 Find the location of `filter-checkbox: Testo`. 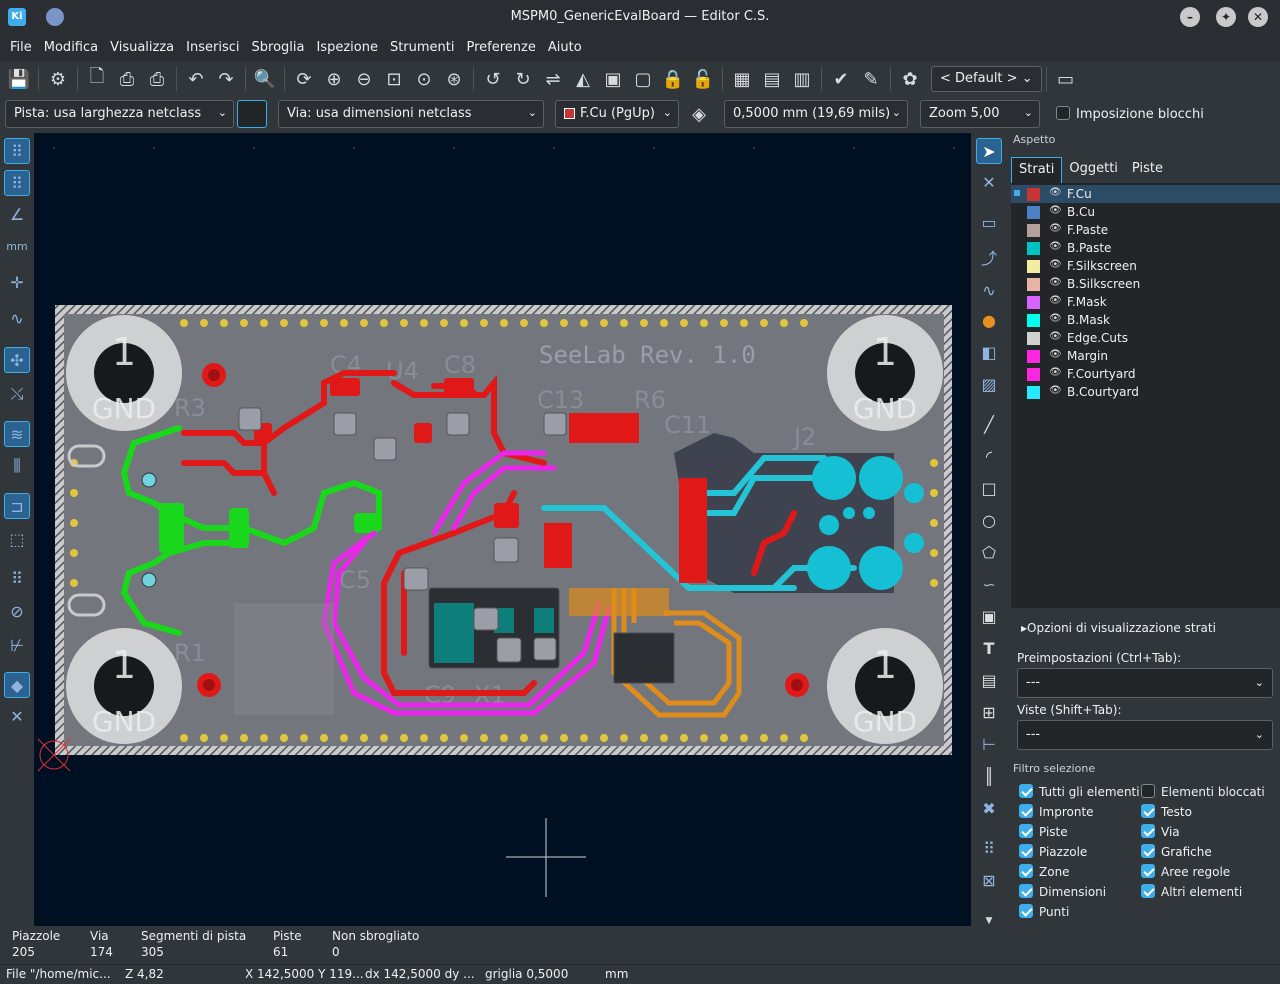

filter-checkbox: Testo is located at coordinates (1166, 811).